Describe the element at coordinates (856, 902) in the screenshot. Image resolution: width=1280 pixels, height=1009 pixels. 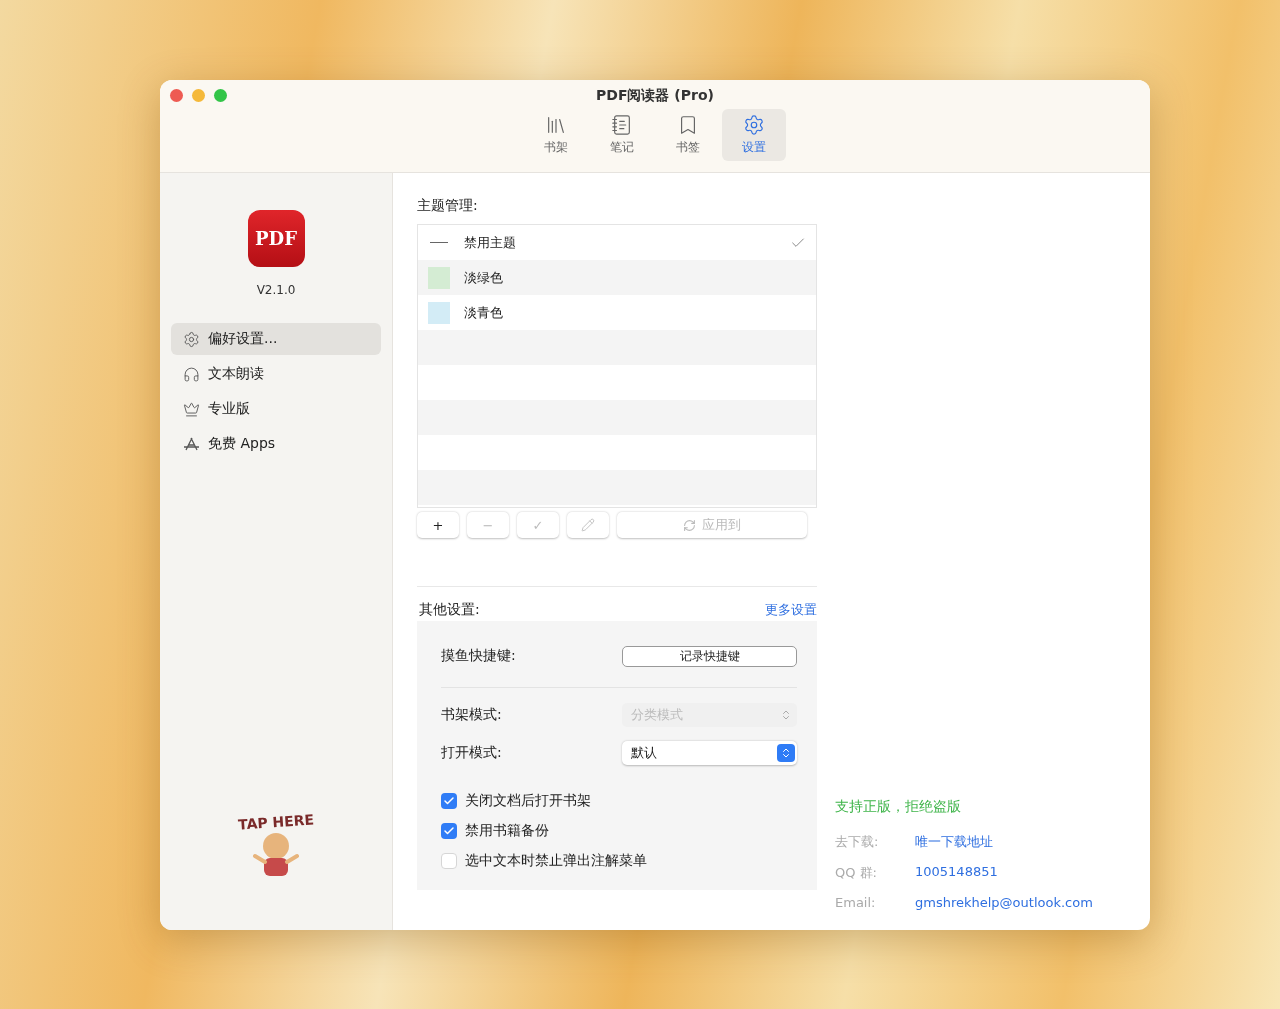
I see `info-label: Email:` at that location.